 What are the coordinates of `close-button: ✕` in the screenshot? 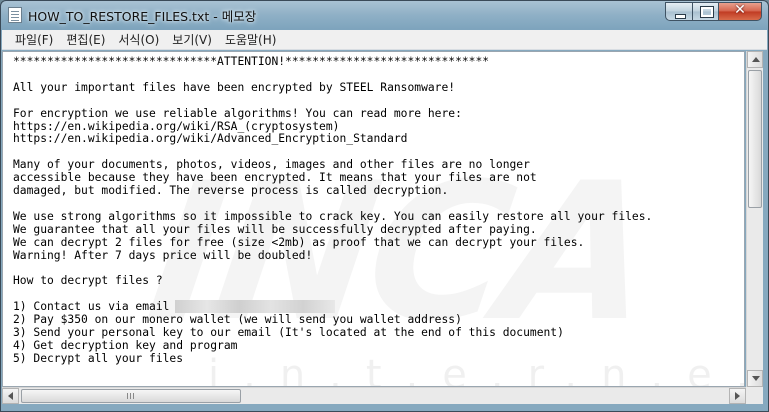 It's located at (740, 11).